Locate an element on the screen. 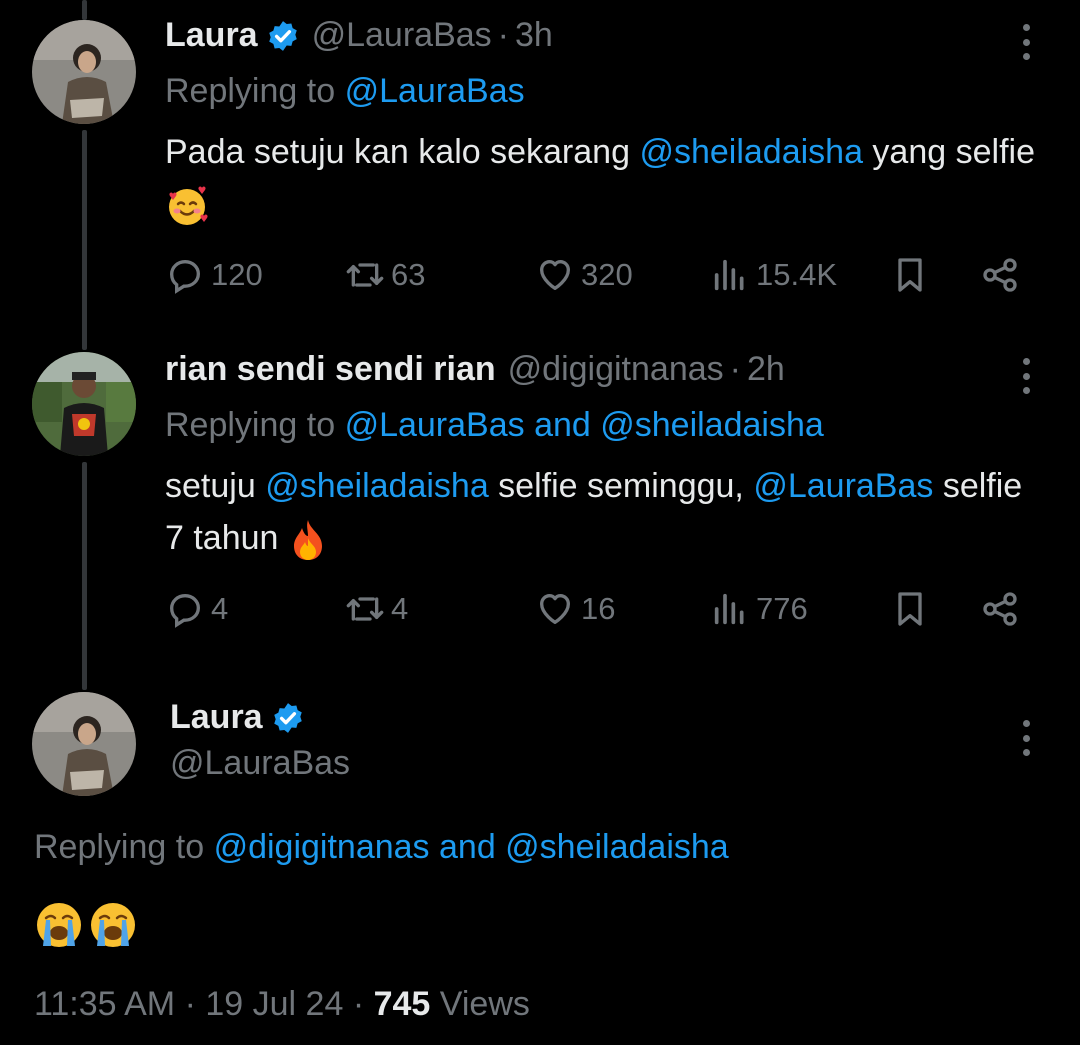 This screenshot has height=1045, width=1080. text-segment: selfie seminggu, is located at coordinates (621, 486).